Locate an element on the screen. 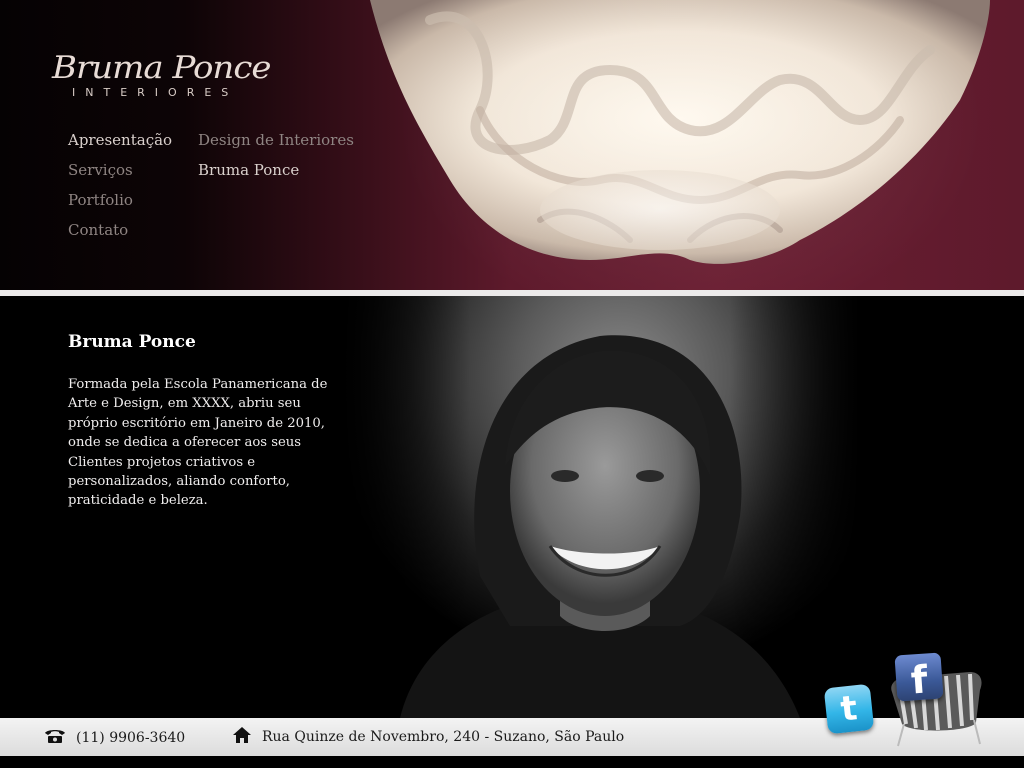  logo-script: Bruma Ponce is located at coordinates (161, 68).